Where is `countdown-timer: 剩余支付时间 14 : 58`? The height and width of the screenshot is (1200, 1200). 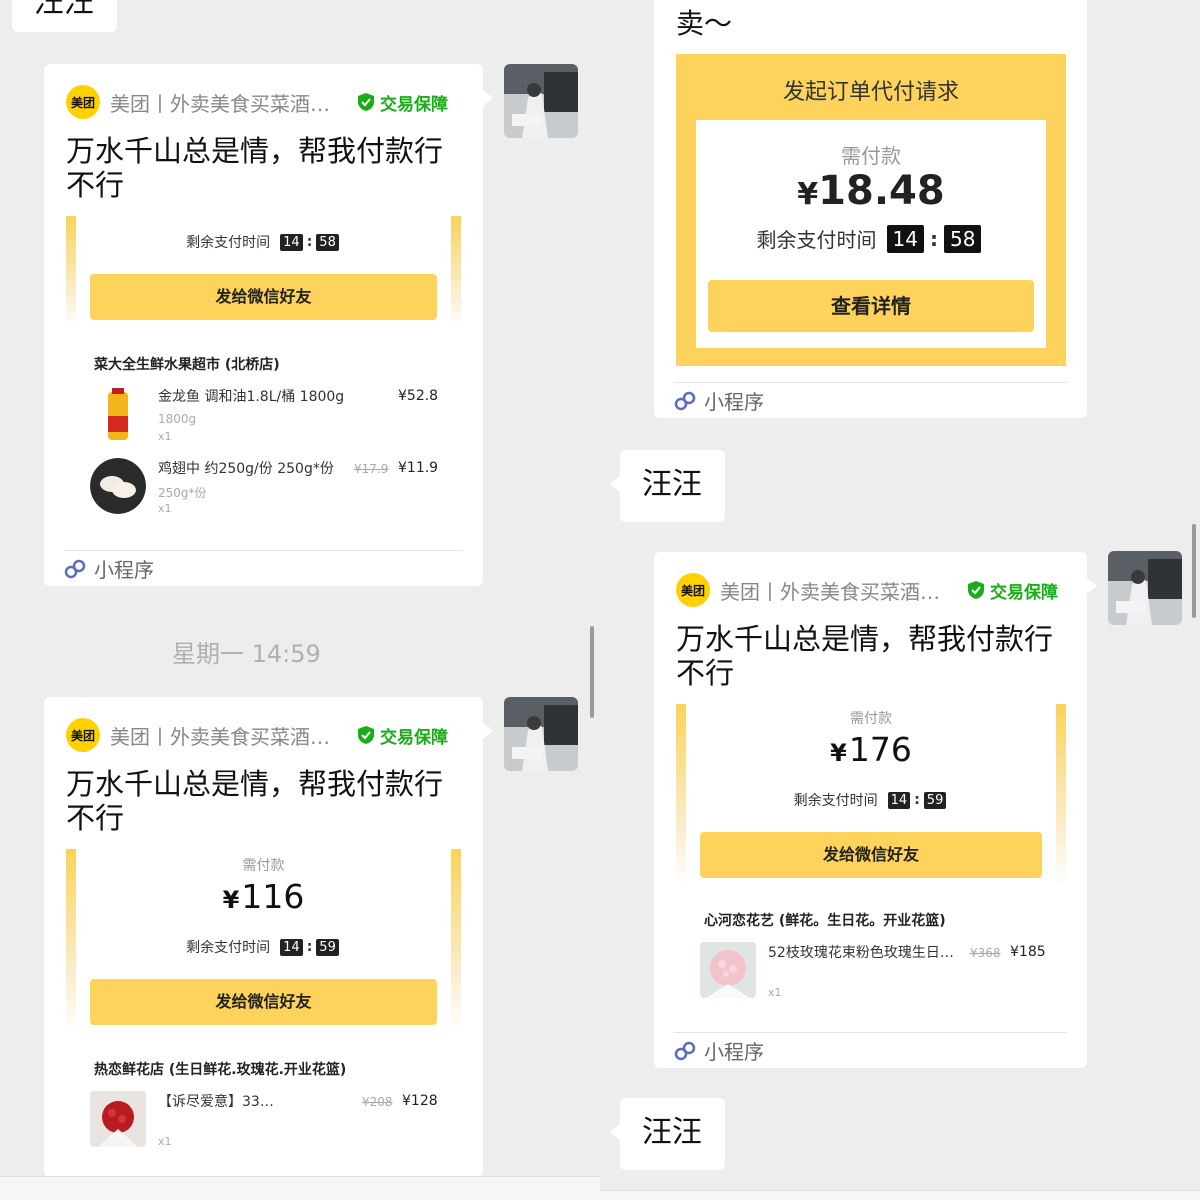 countdown-timer: 剩余支付时间 14 : 58 is located at coordinates (871, 238).